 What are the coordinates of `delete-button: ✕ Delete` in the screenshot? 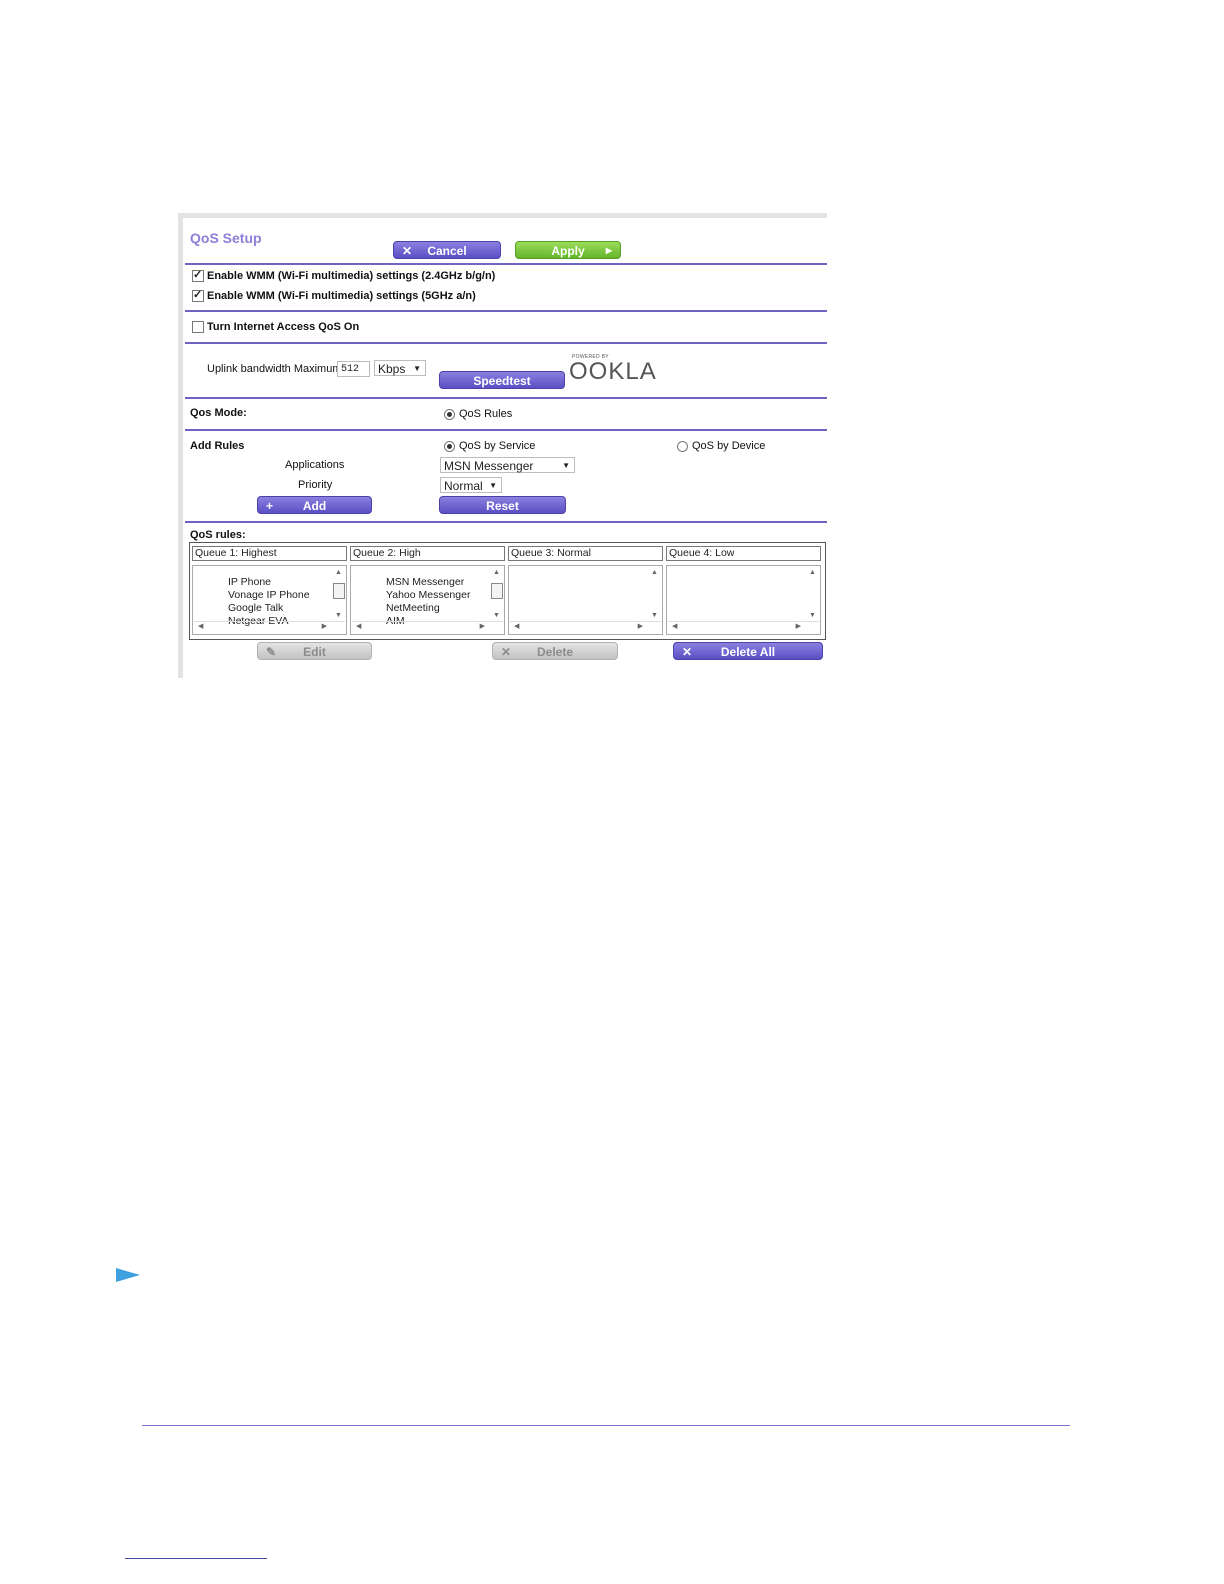 It's located at (555, 651).